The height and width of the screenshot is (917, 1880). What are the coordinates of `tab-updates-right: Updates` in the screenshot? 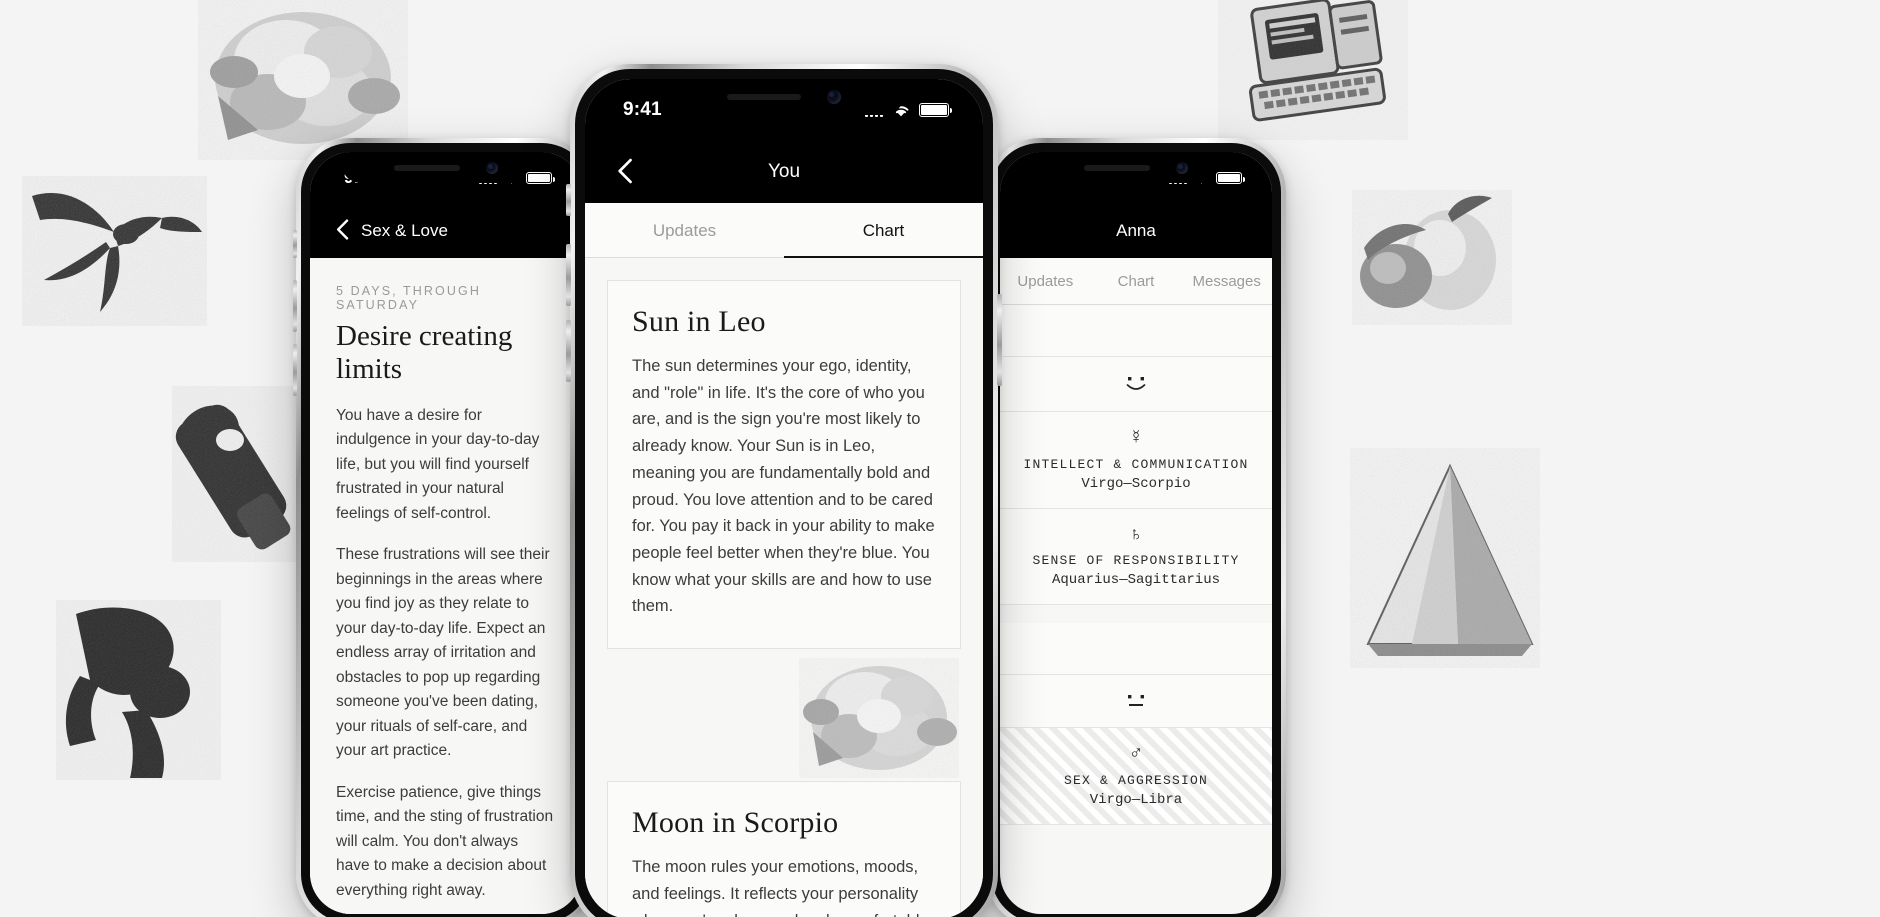 It's located at (1045, 281).